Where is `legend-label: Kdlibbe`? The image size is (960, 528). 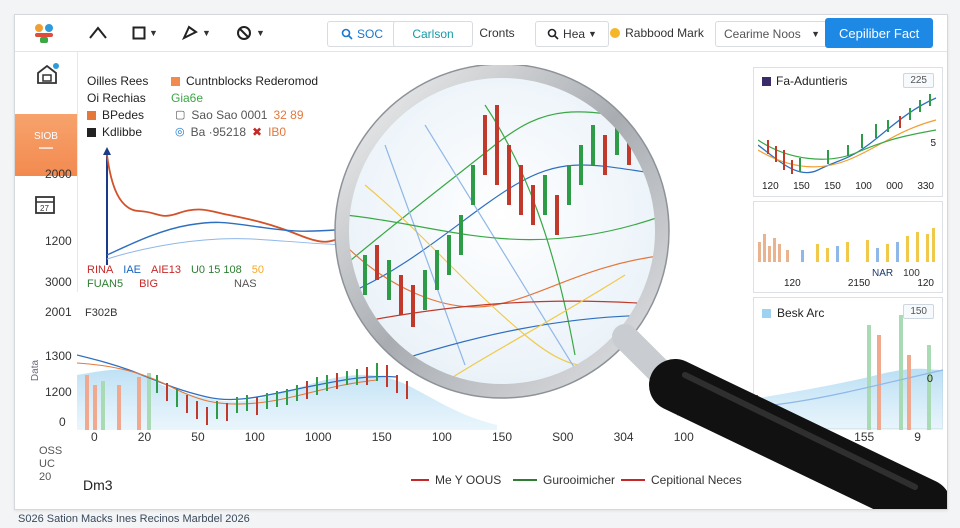 legend-label: Kdlibbe is located at coordinates (122, 132).